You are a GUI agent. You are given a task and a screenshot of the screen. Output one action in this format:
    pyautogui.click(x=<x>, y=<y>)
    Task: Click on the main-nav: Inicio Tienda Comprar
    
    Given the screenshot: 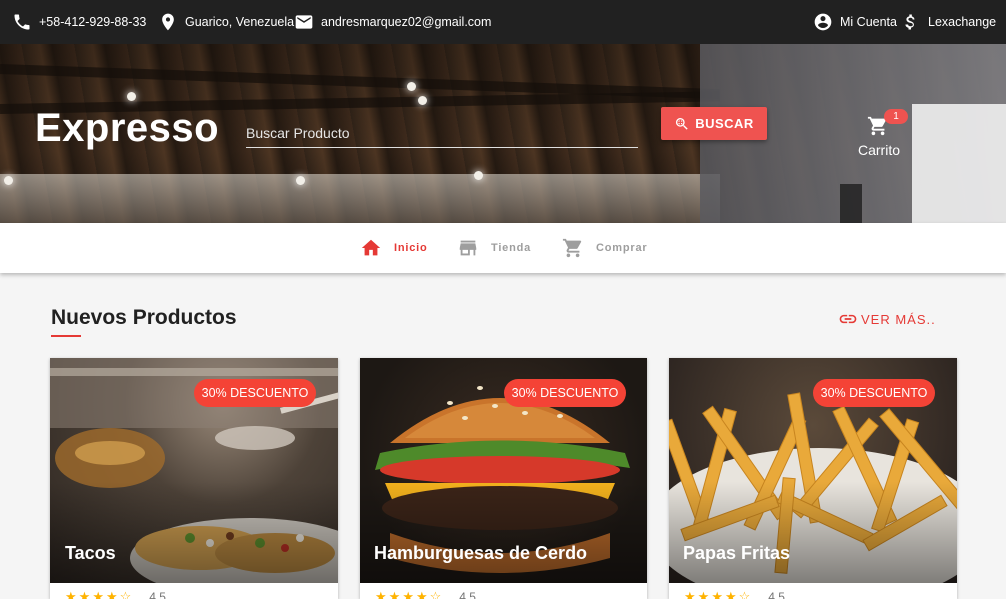 What is the action you would take?
    pyautogui.click(x=503, y=248)
    